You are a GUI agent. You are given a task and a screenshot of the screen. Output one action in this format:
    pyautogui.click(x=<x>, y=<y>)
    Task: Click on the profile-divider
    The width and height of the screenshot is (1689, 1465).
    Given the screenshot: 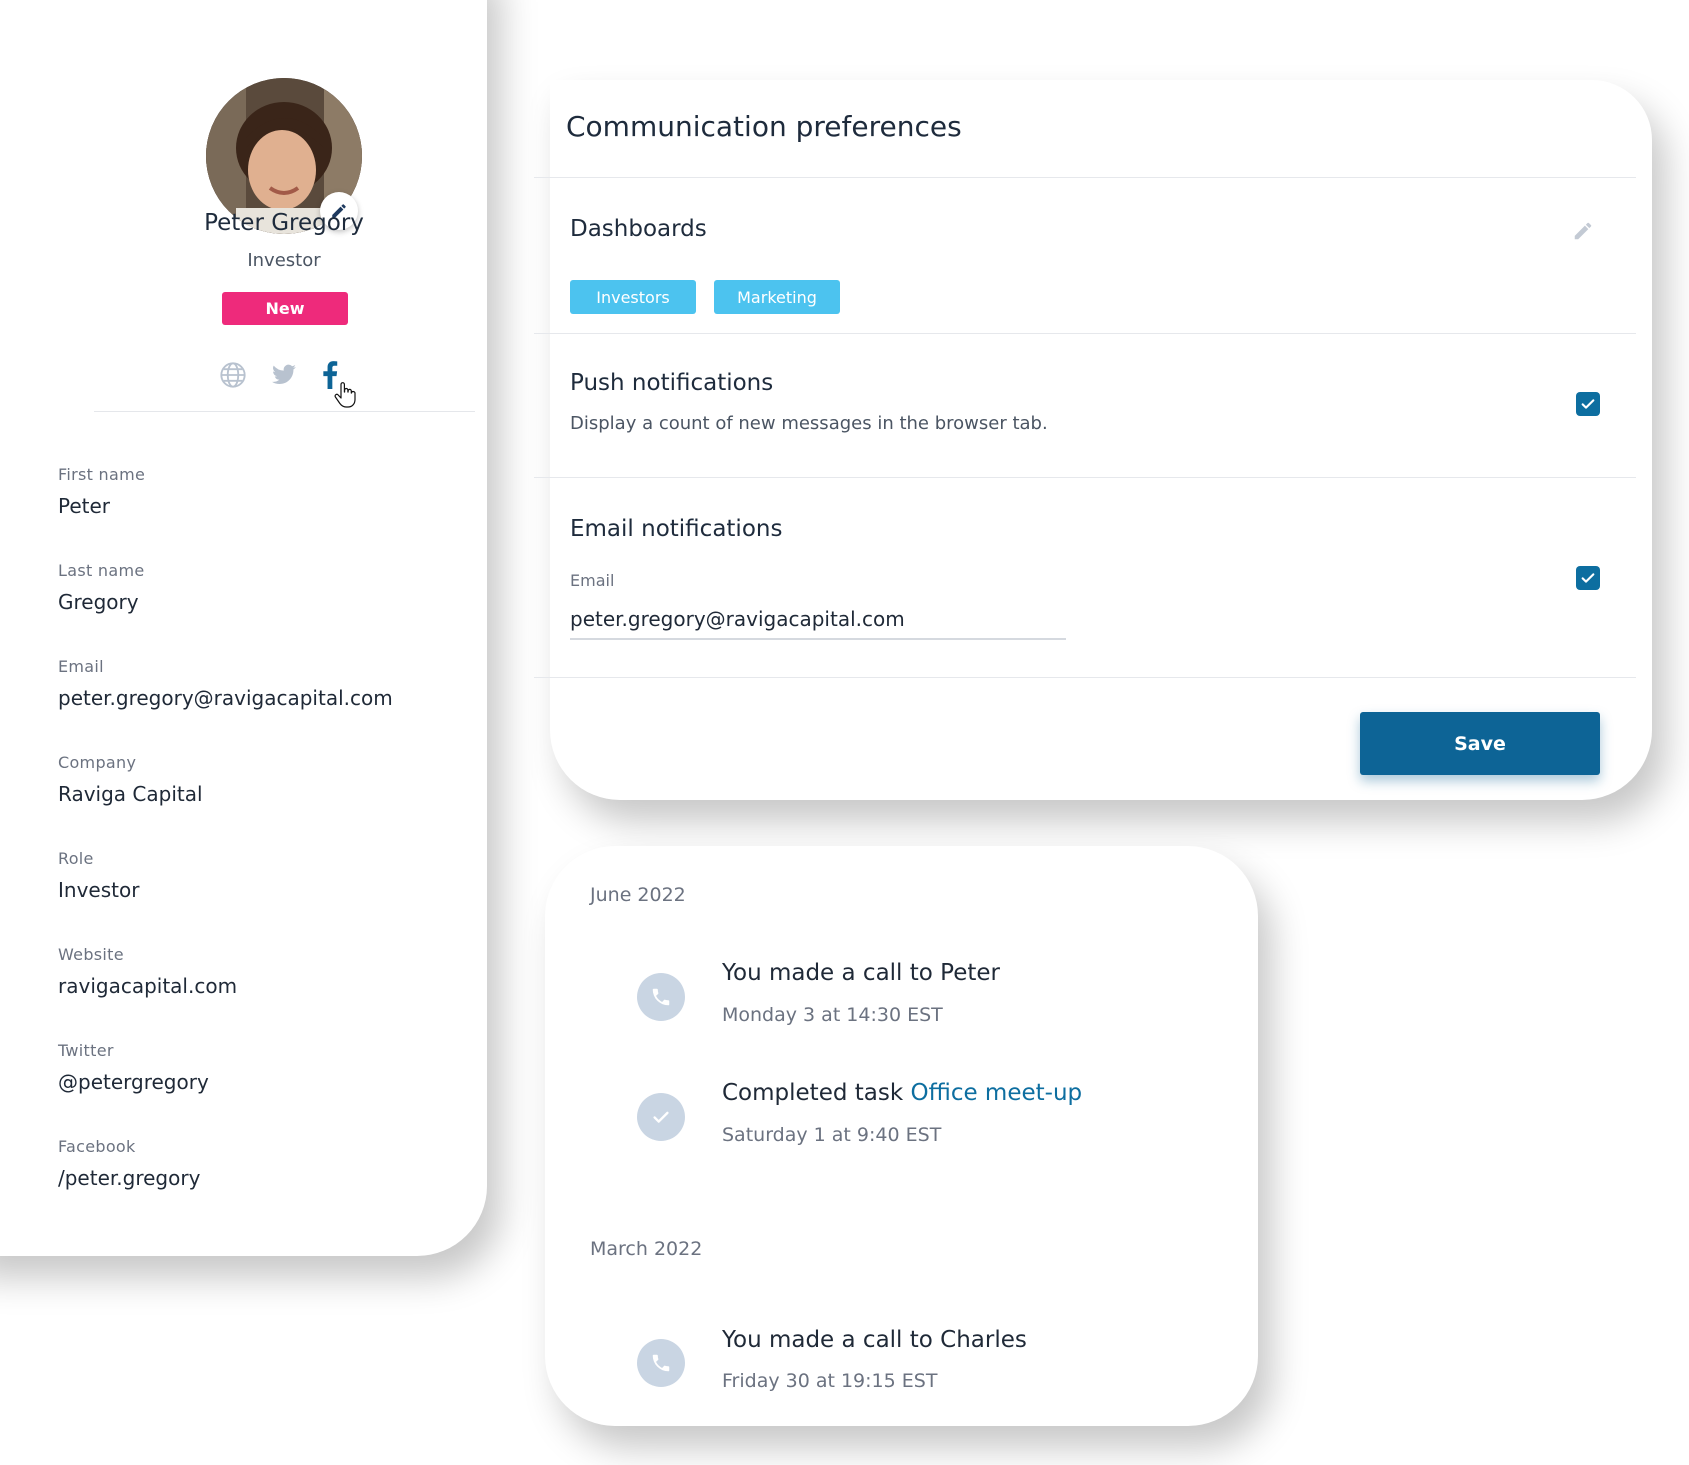 What is the action you would take?
    pyautogui.click(x=284, y=411)
    